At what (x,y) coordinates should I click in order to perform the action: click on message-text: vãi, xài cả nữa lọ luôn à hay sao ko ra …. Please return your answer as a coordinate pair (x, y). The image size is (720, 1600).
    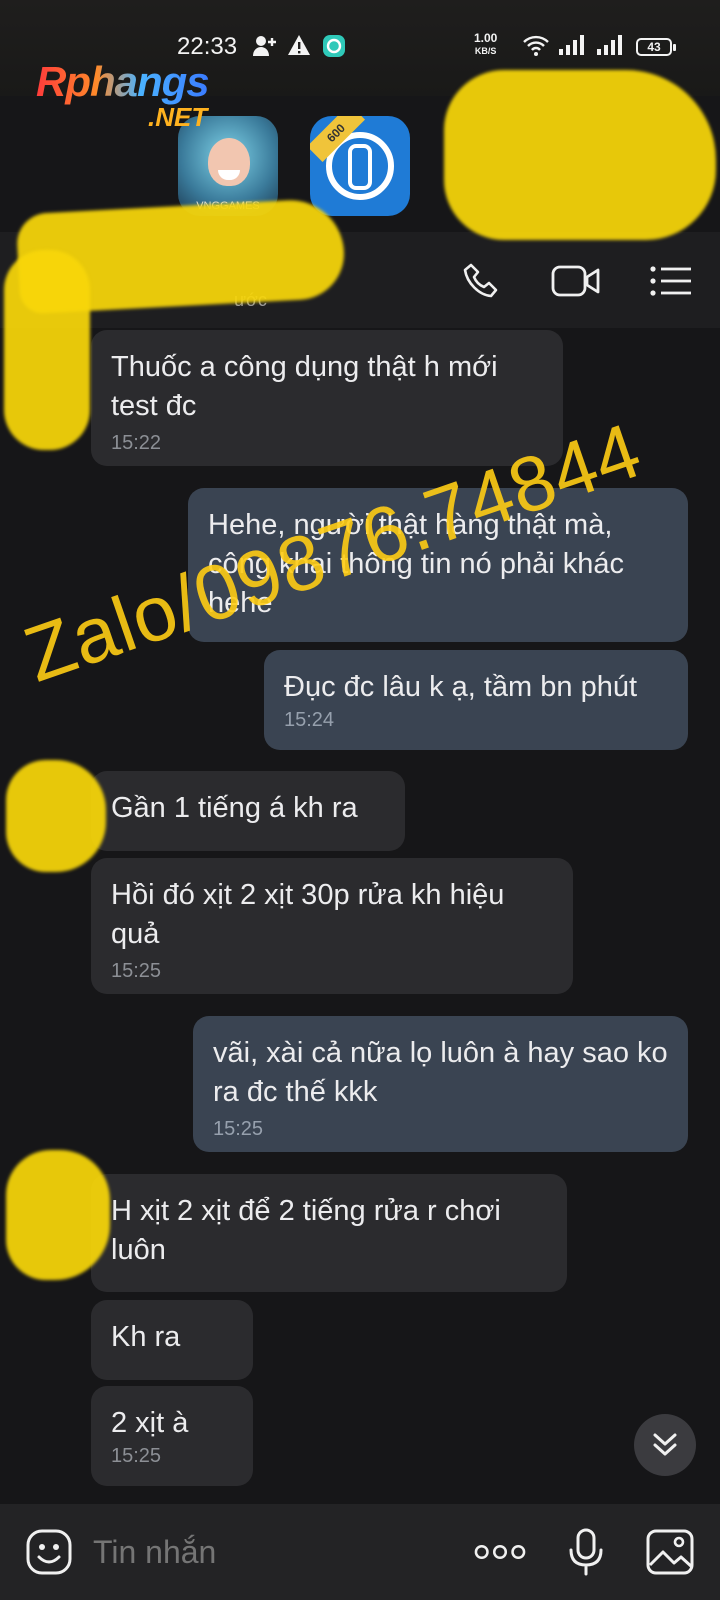
    Looking at the image, I should click on (440, 1072).